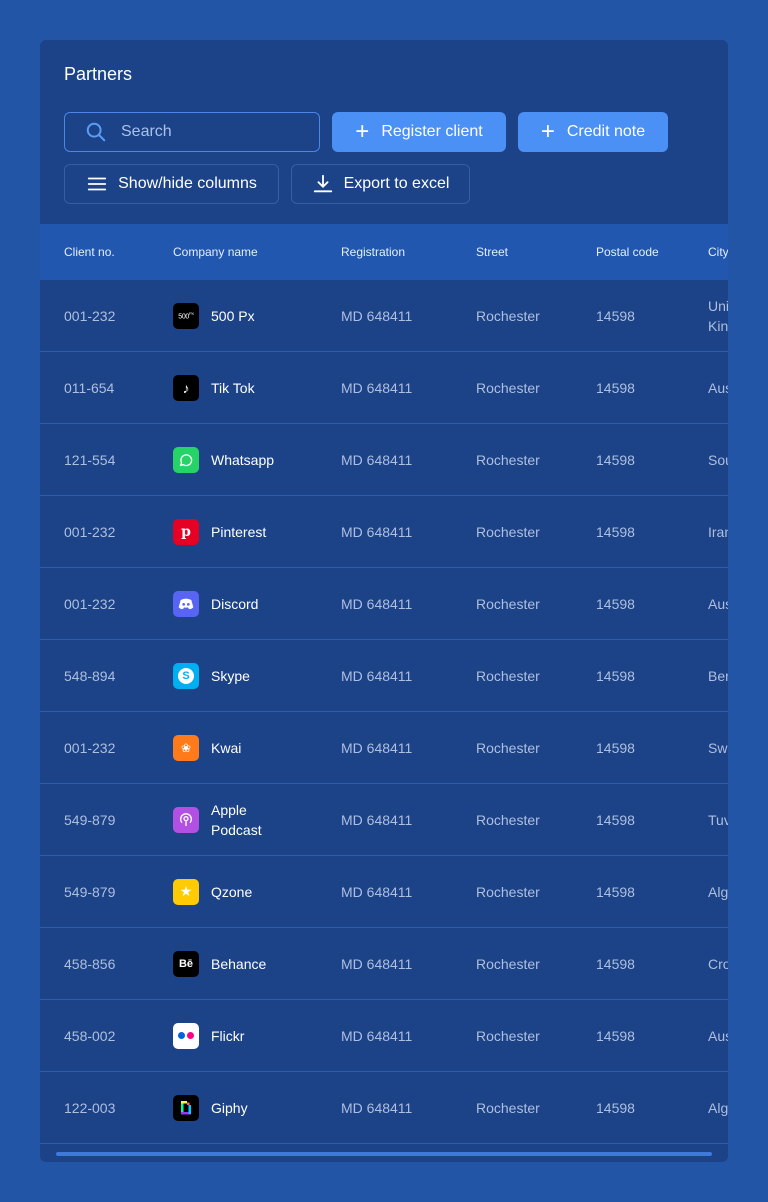 Image resolution: width=768 pixels, height=1202 pixels. What do you see at coordinates (227, 963) in the screenshot?
I see `company-cell: Bē Behance` at bounding box center [227, 963].